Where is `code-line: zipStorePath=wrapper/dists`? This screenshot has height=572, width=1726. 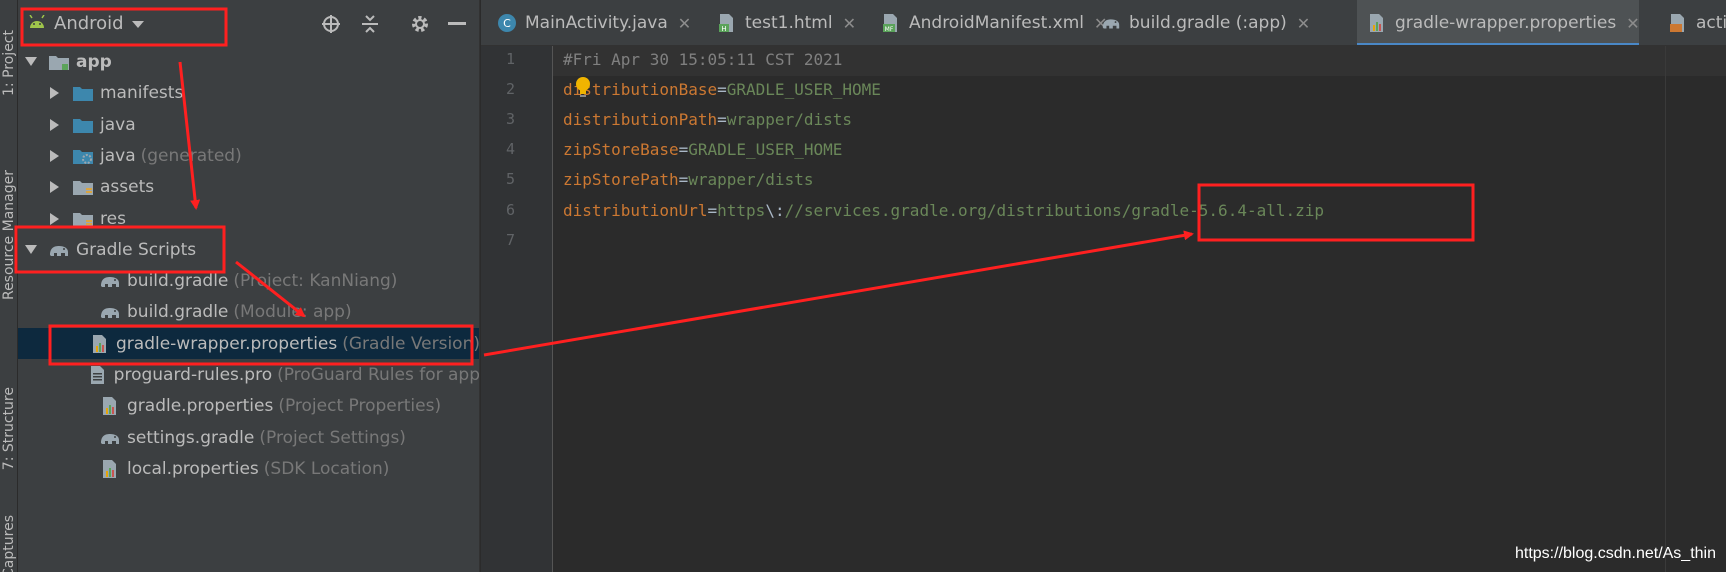 code-line: zipStorePath=wrapper/dists is located at coordinates (688, 179).